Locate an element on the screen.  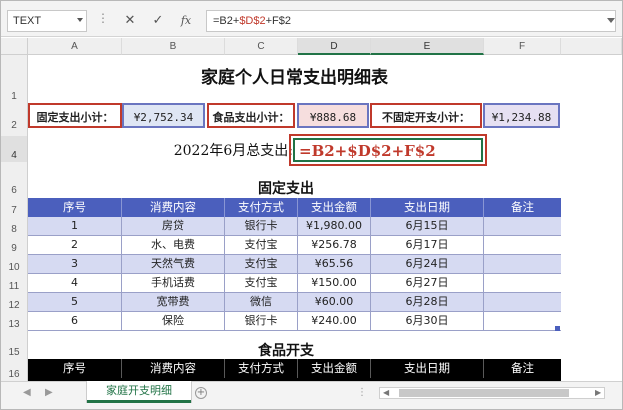
cell-amount: ¥240.00 is located at coordinates (334, 321).